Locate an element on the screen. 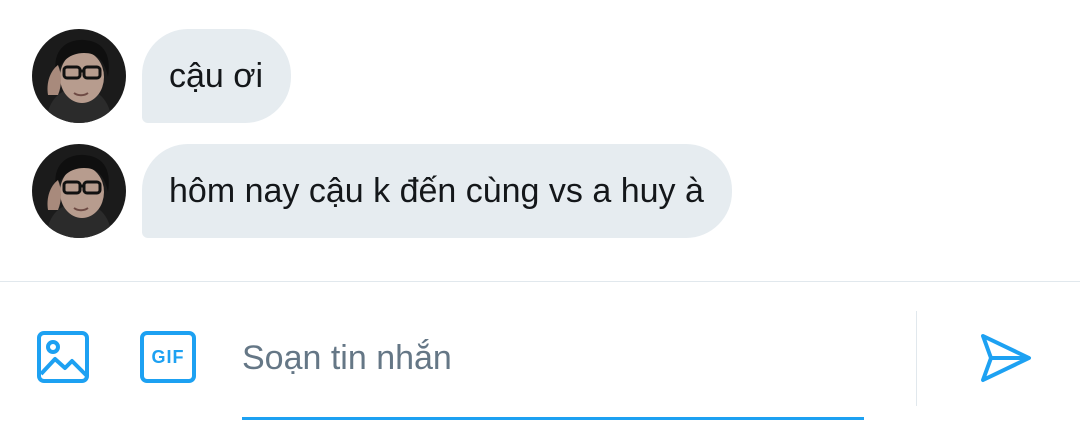  message-composer is located at coordinates (553, 375).